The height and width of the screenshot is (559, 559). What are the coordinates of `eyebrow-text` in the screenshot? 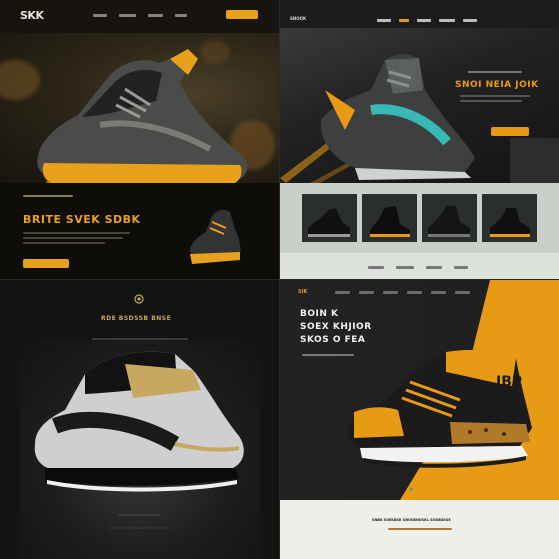 It's located at (48, 196).